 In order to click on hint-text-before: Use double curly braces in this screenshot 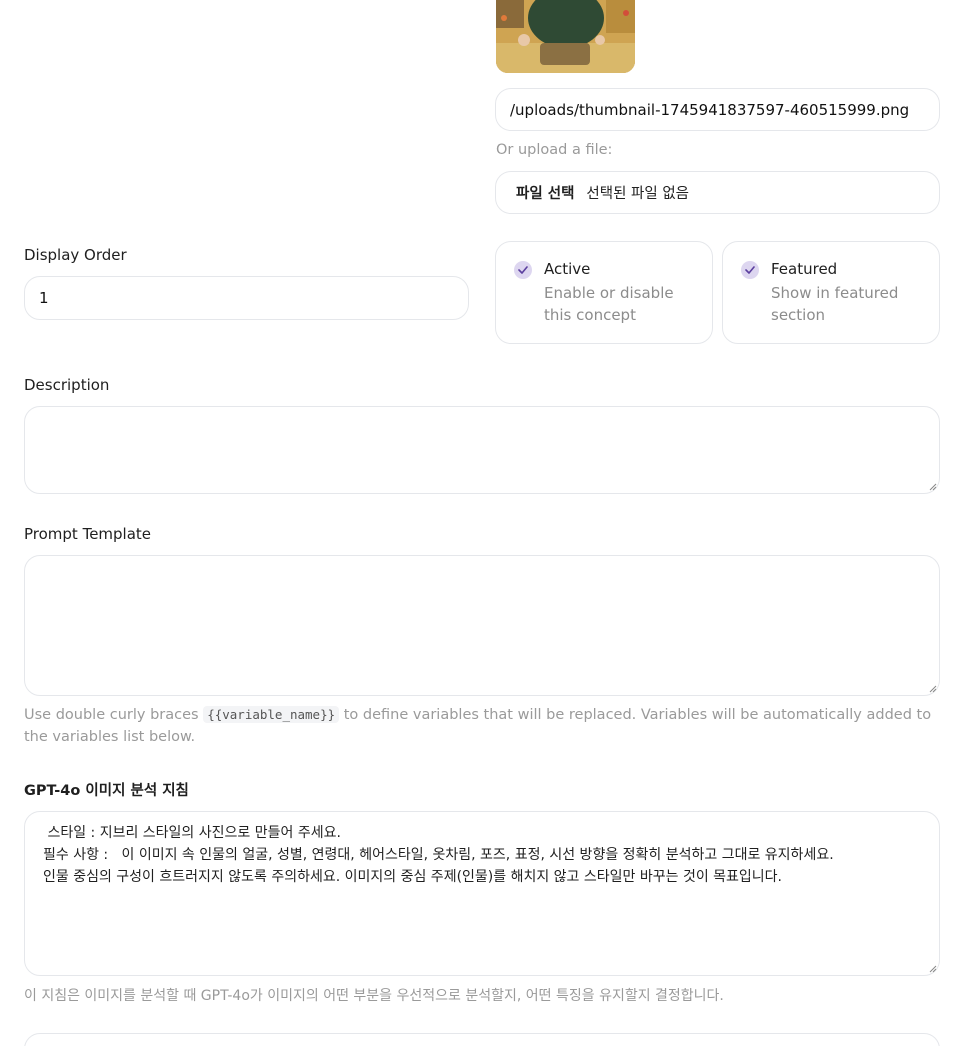, I will do `click(114, 715)`.